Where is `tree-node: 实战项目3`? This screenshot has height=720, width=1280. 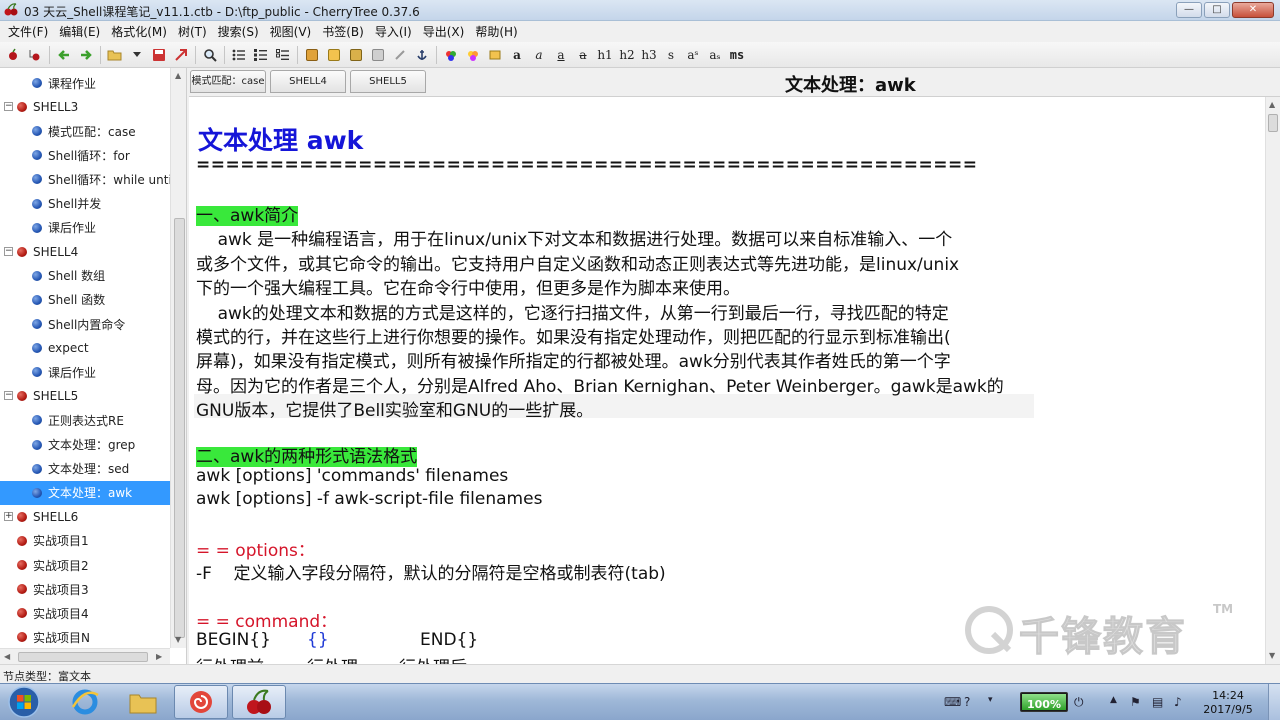 tree-node: 实战项目3 is located at coordinates (85, 589).